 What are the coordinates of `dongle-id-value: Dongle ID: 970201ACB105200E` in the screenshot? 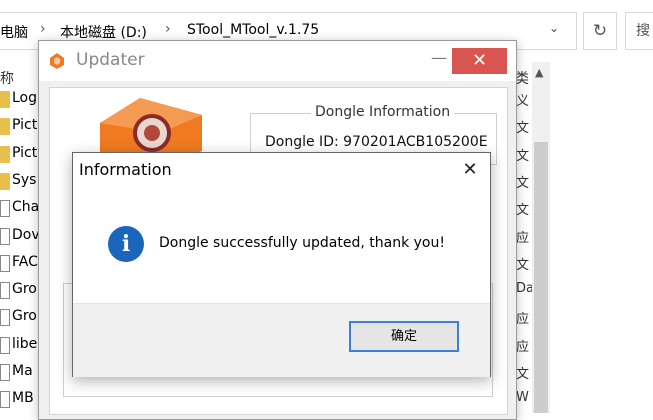 It's located at (376, 142).